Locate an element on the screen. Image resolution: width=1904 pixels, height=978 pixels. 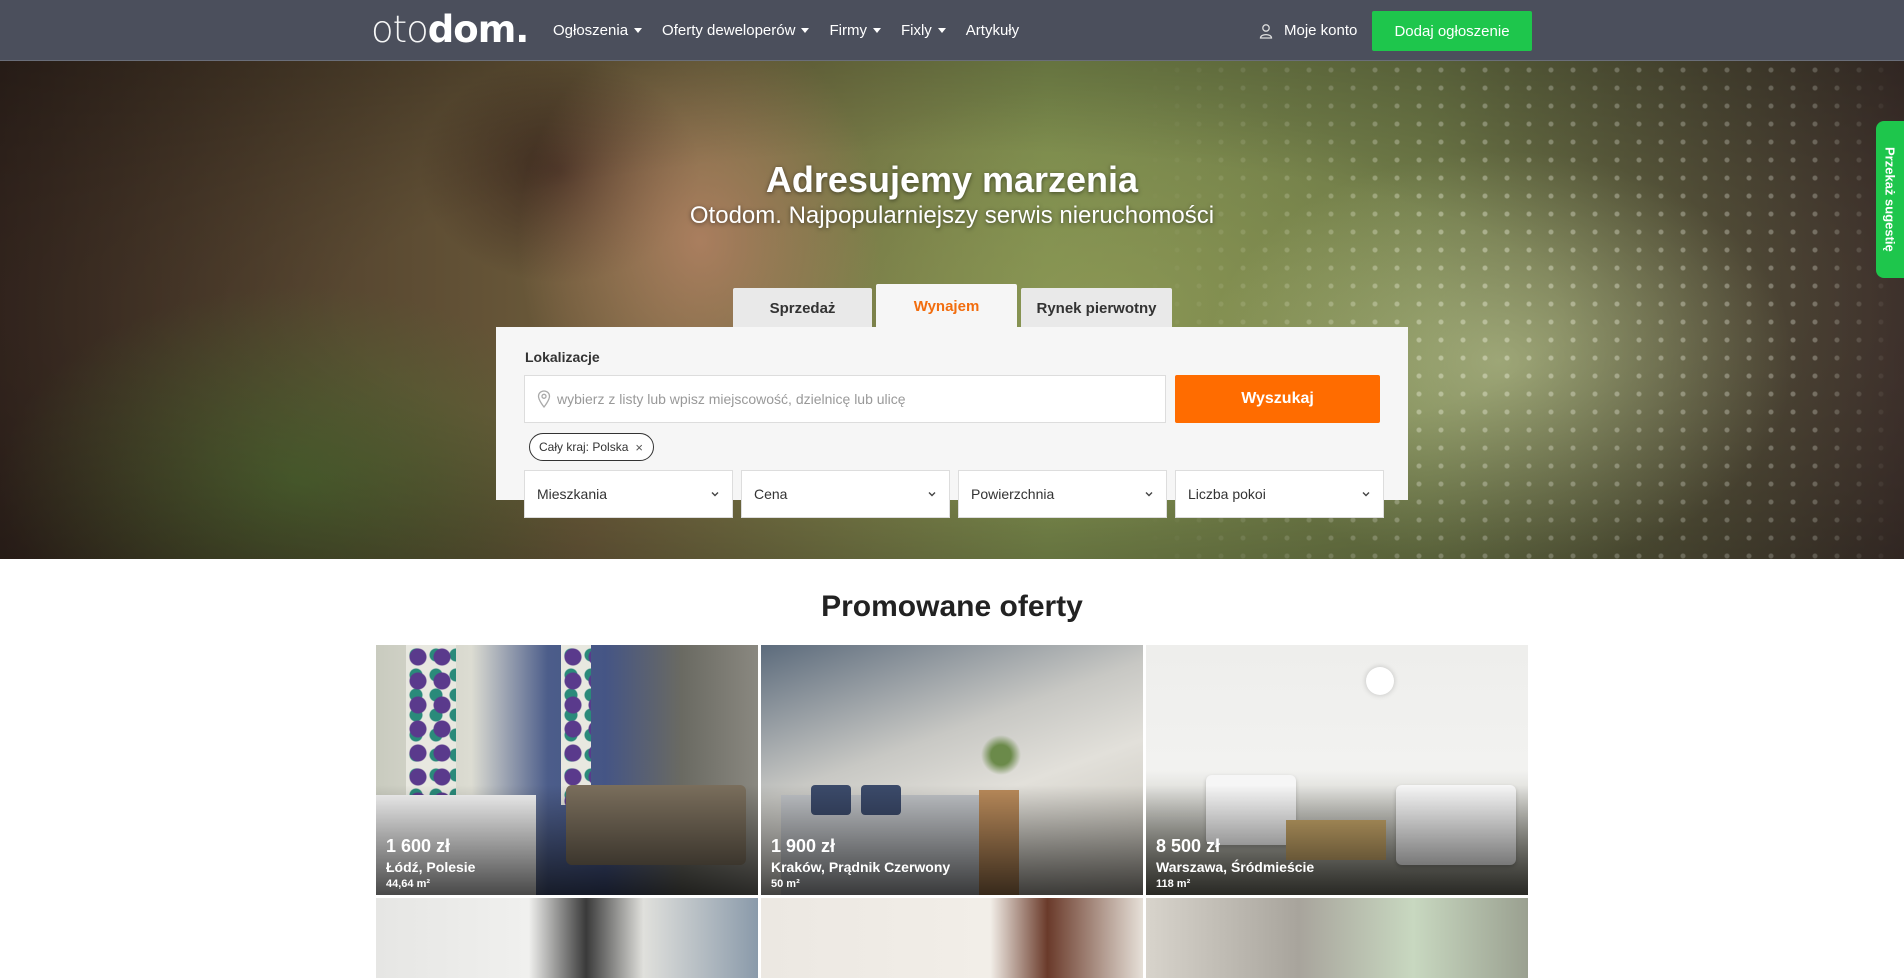
listing-card: 8 500 zł Warszawa, Śródmieście 118 m² is located at coordinates (1337, 770).